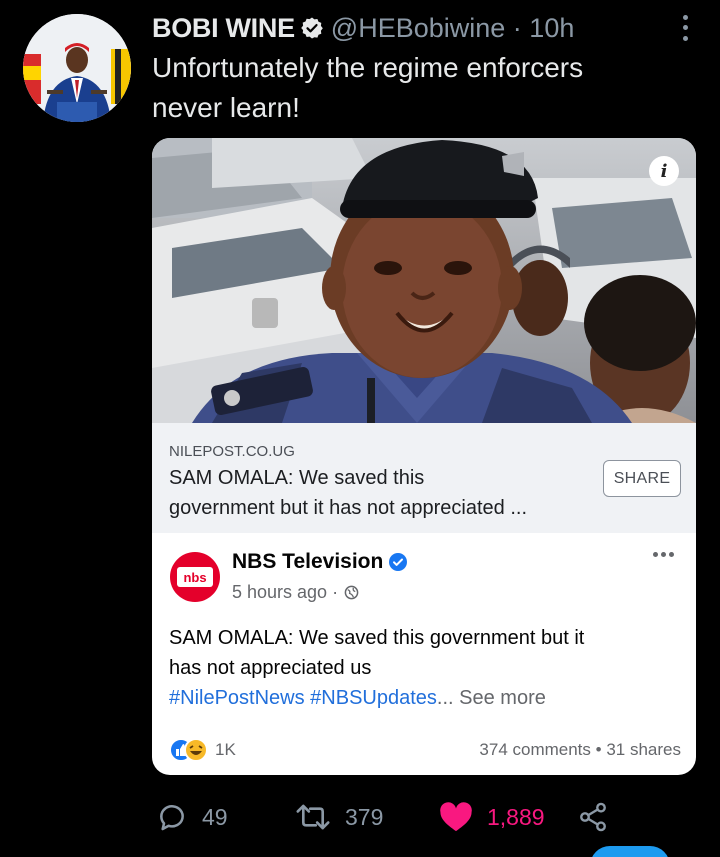 The image size is (720, 857). I want to click on reply-count: 49, so click(215, 816).